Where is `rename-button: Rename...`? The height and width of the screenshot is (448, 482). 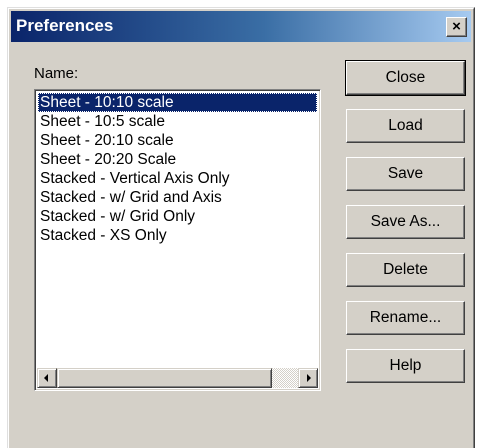 rename-button: Rename... is located at coordinates (405, 318).